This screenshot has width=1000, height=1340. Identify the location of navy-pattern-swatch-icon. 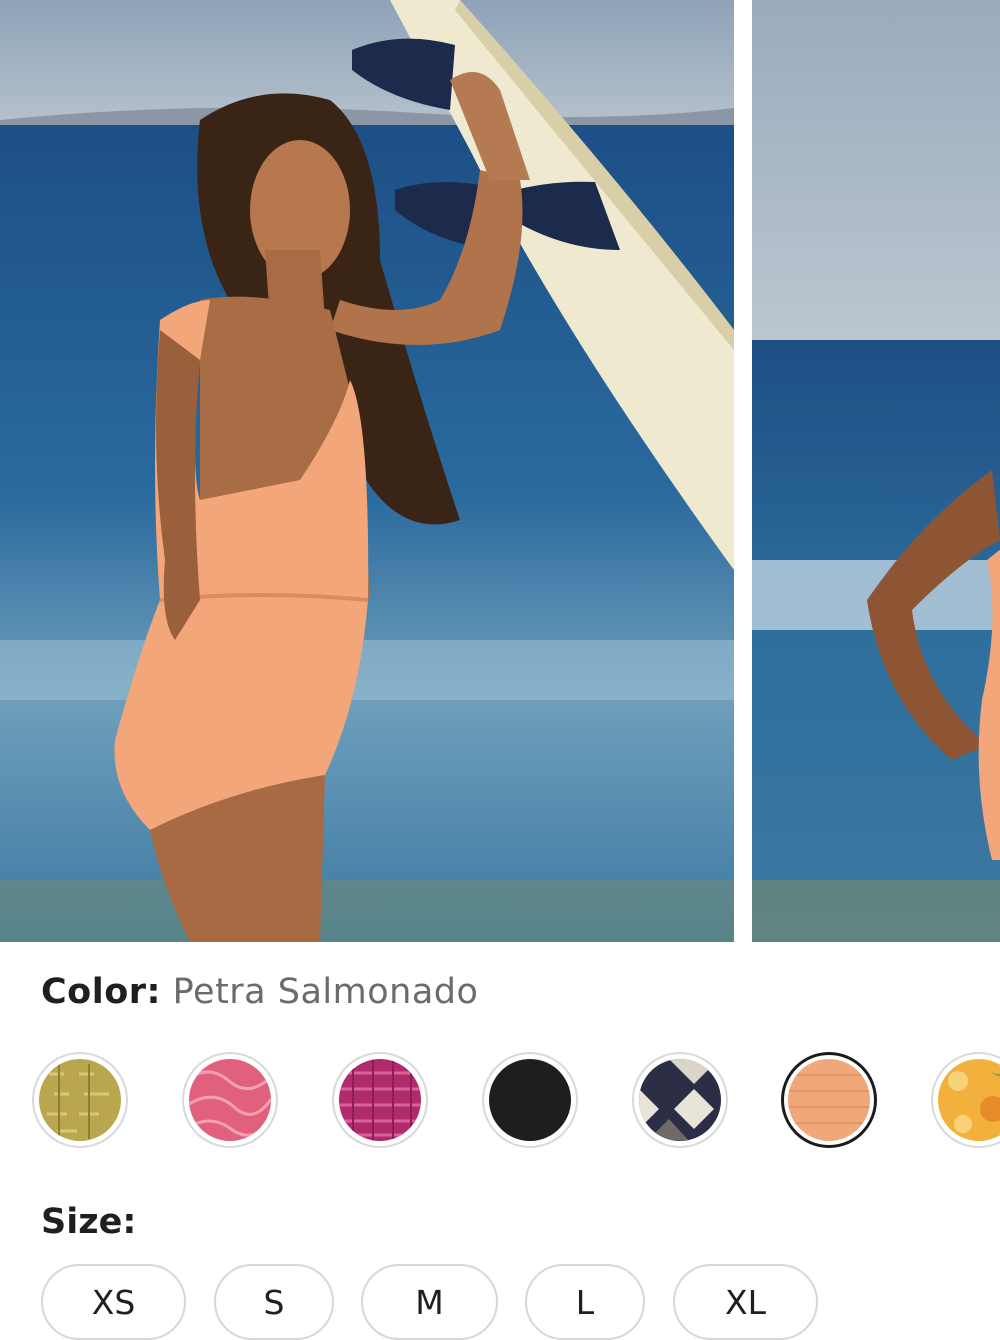
(680, 1100).